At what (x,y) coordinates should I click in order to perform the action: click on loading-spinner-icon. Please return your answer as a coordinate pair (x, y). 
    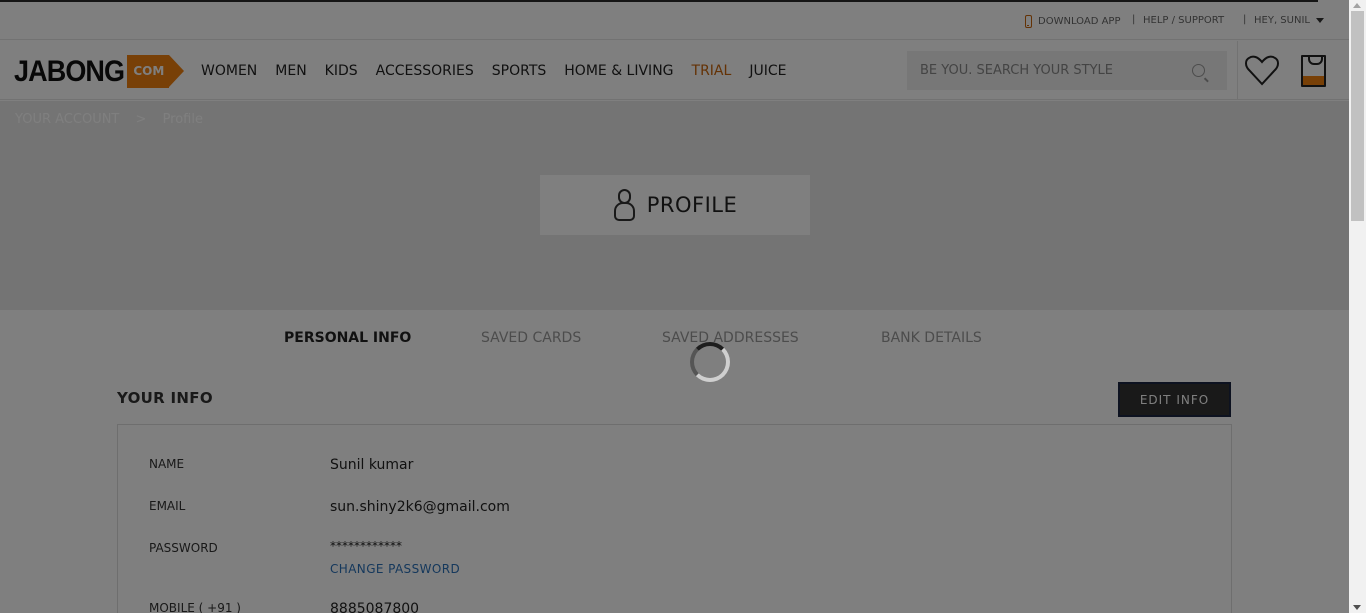
    Looking at the image, I should click on (710, 362).